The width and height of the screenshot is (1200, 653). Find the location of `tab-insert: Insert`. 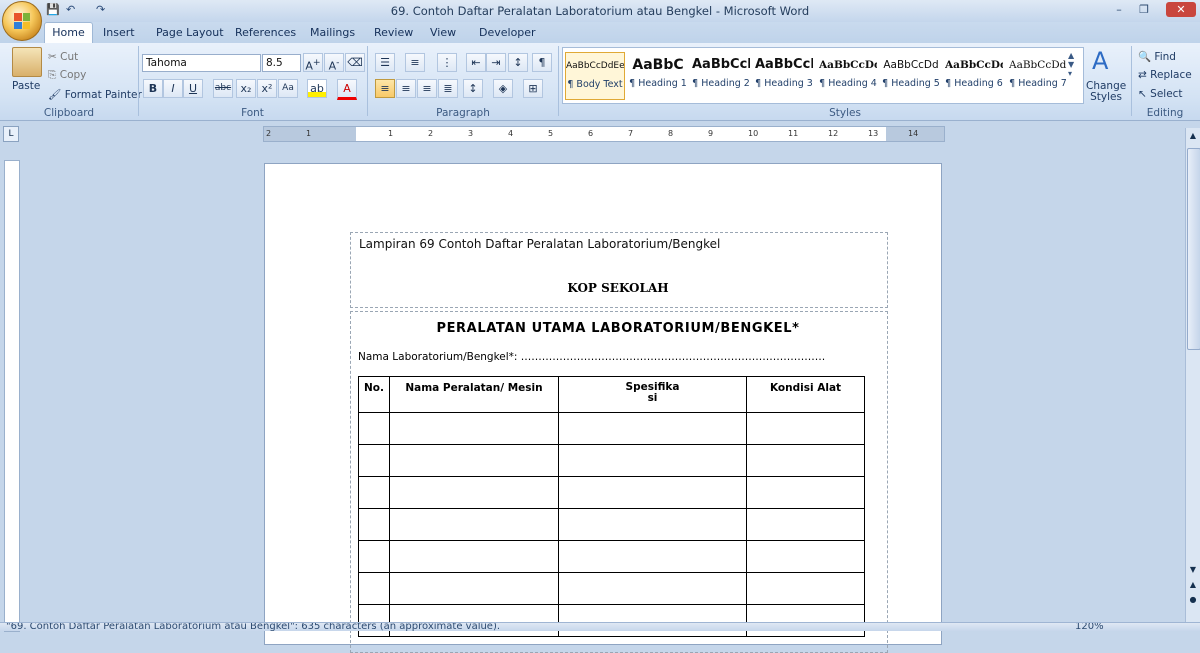

tab-insert: Insert is located at coordinates (119, 32).